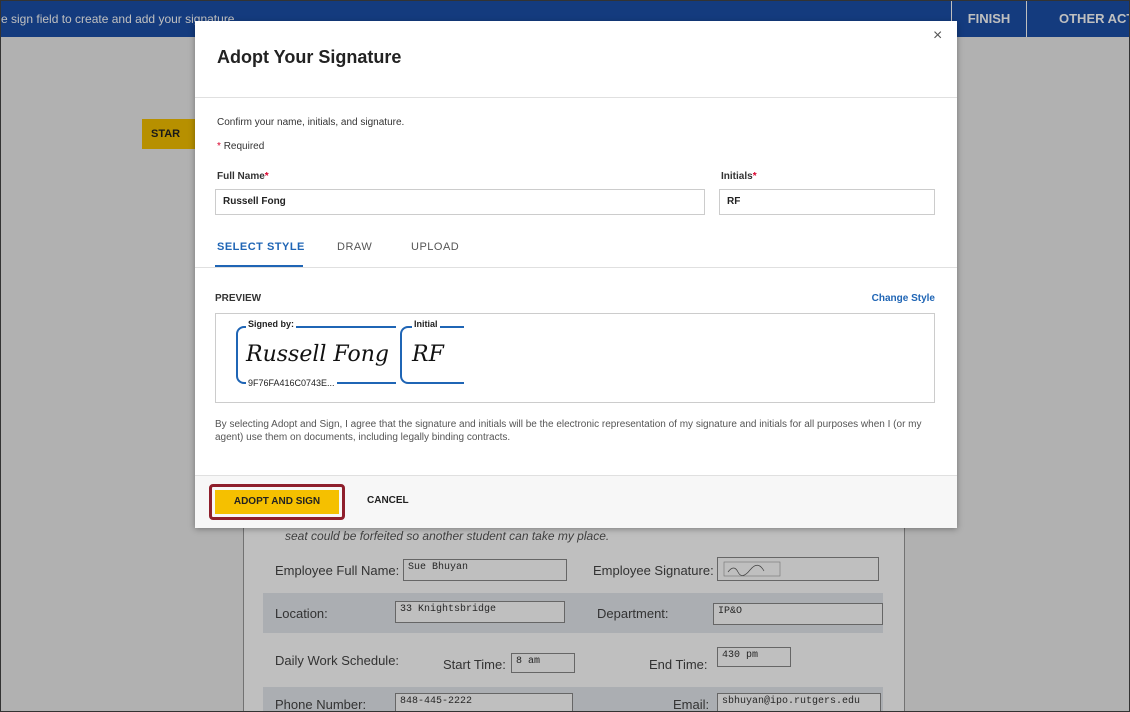 The image size is (1130, 712). Describe the element at coordinates (827, 202) in the screenshot. I see `initials-input: RF` at that location.